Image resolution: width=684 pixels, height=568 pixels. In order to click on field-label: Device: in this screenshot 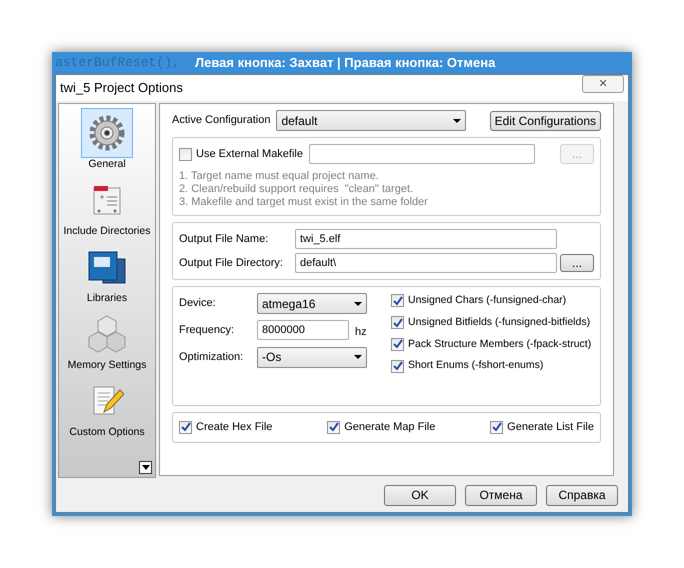, I will do `click(198, 304)`.